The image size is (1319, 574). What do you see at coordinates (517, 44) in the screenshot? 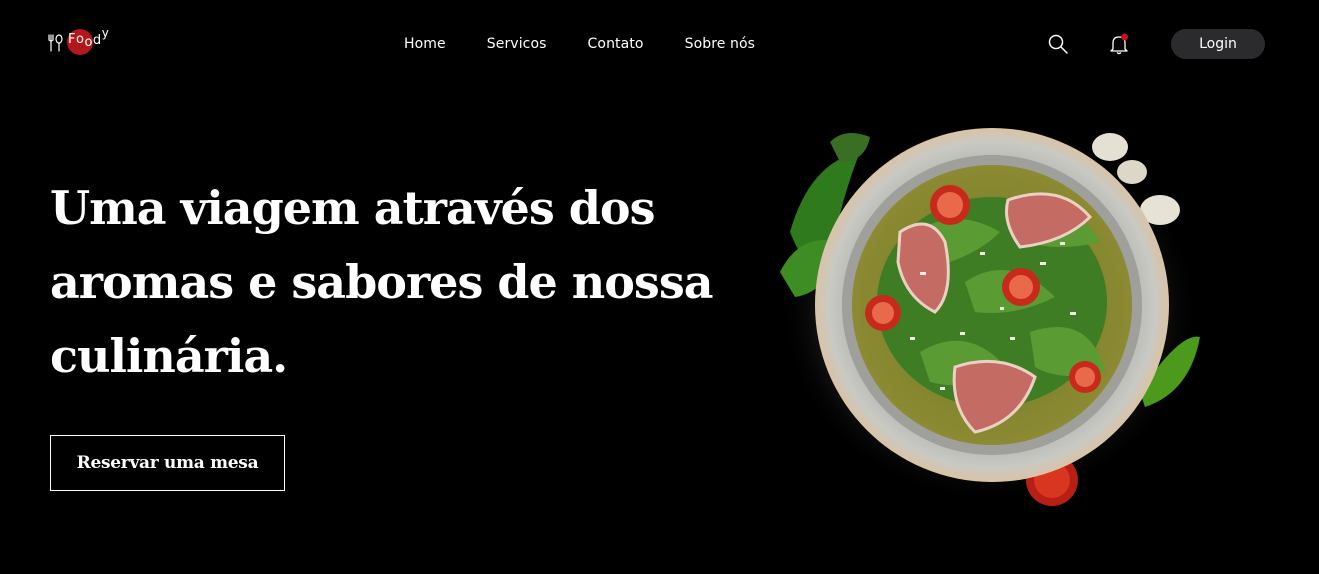
I see `nav-servicos: Servicos` at bounding box center [517, 44].